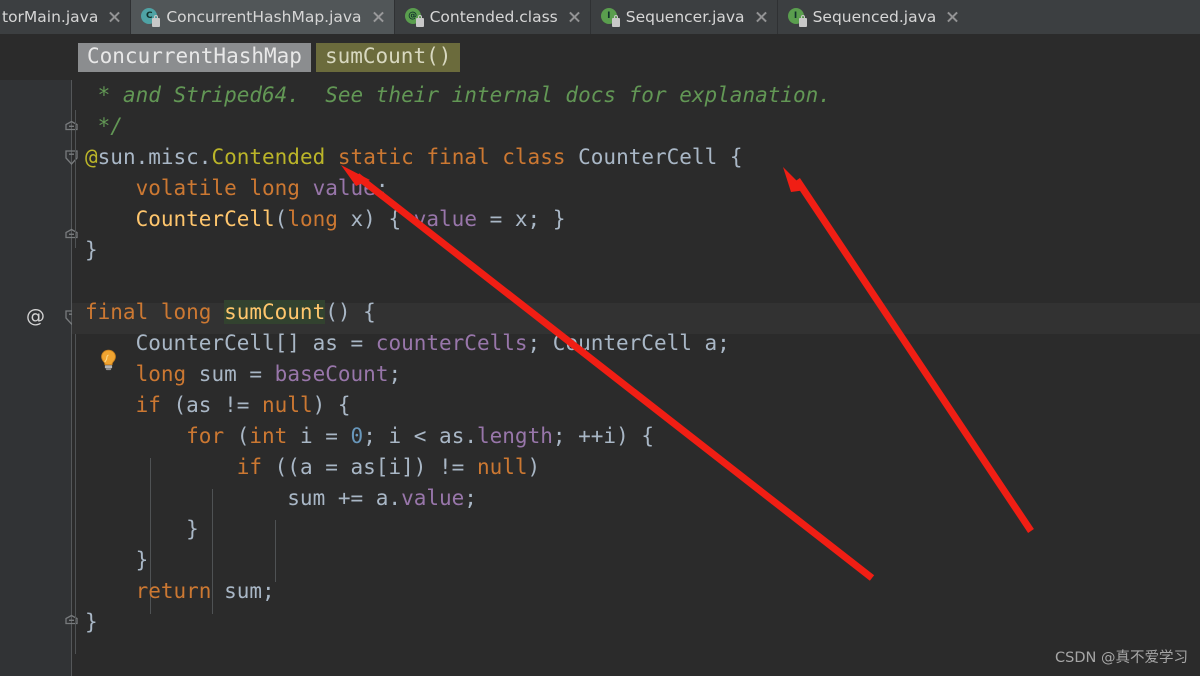 This screenshot has height=676, width=1200. Describe the element at coordinates (194, 57) in the screenshot. I see `breadcrumb-class: ConcurrentHashMap` at that location.